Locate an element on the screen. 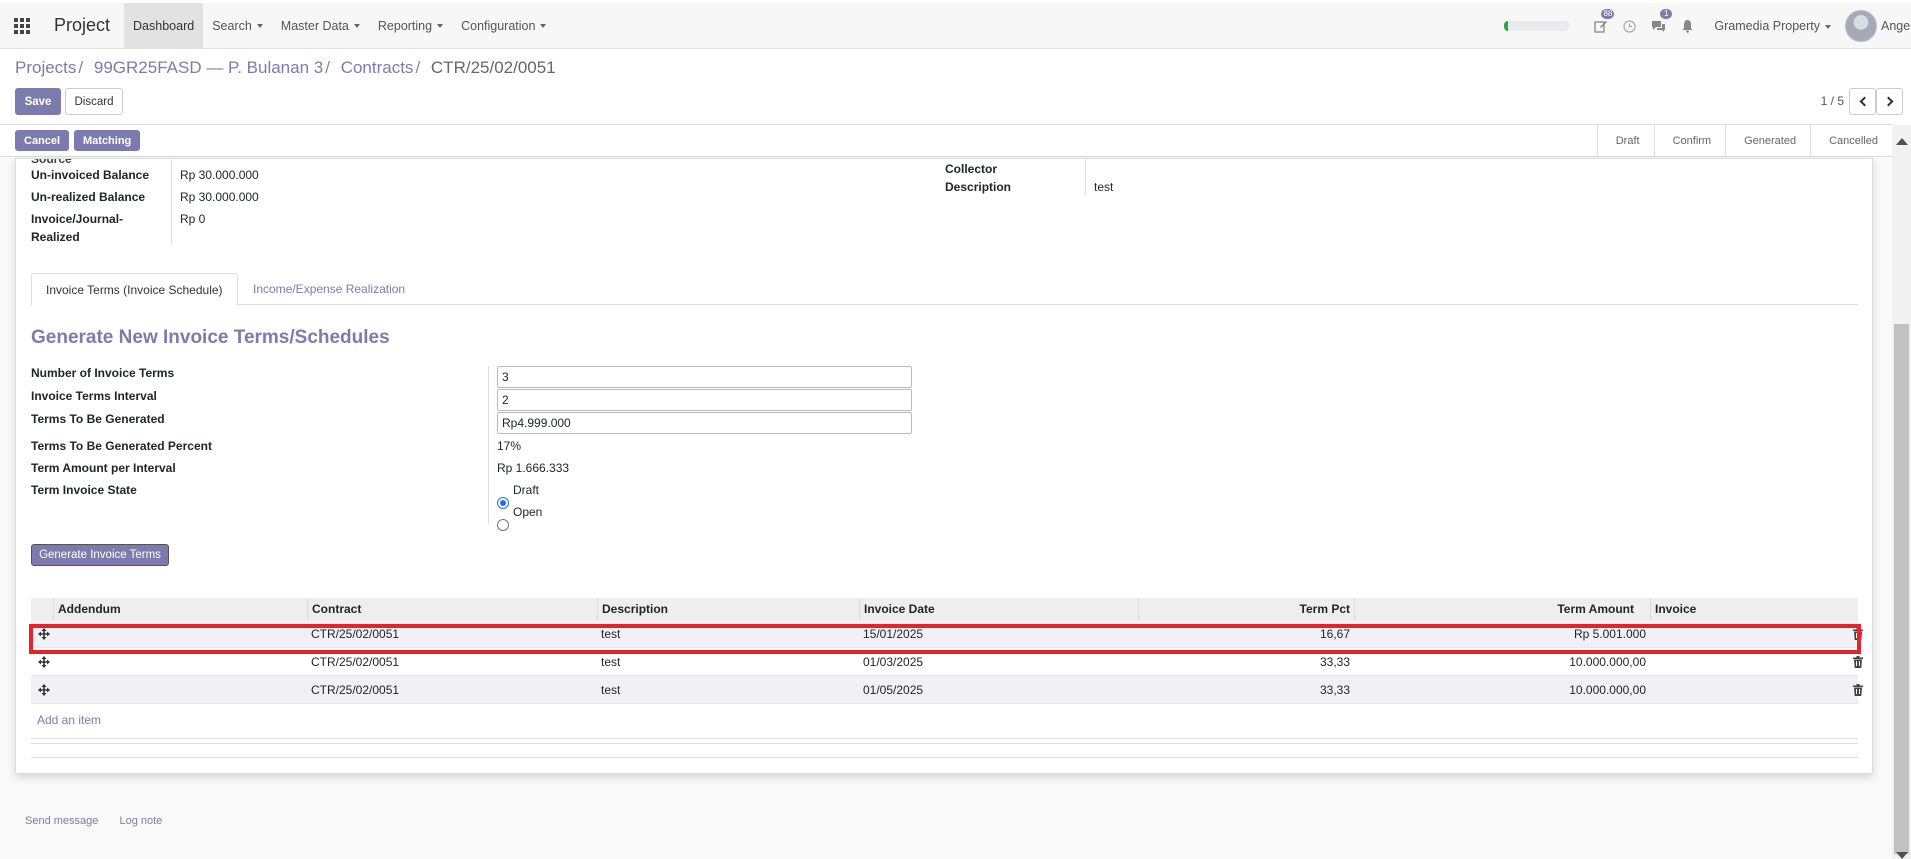 Image resolution: width=1911 pixels, height=859 pixels. term-amount-value: Rp 1.666.333 is located at coordinates (533, 468).